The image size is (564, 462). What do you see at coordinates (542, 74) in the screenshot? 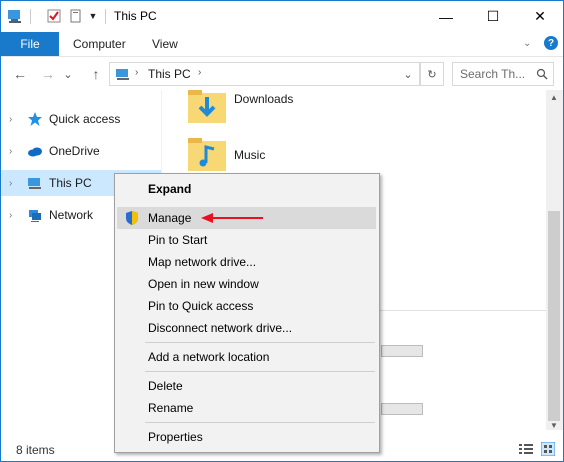
I see `search-icon` at bounding box center [542, 74].